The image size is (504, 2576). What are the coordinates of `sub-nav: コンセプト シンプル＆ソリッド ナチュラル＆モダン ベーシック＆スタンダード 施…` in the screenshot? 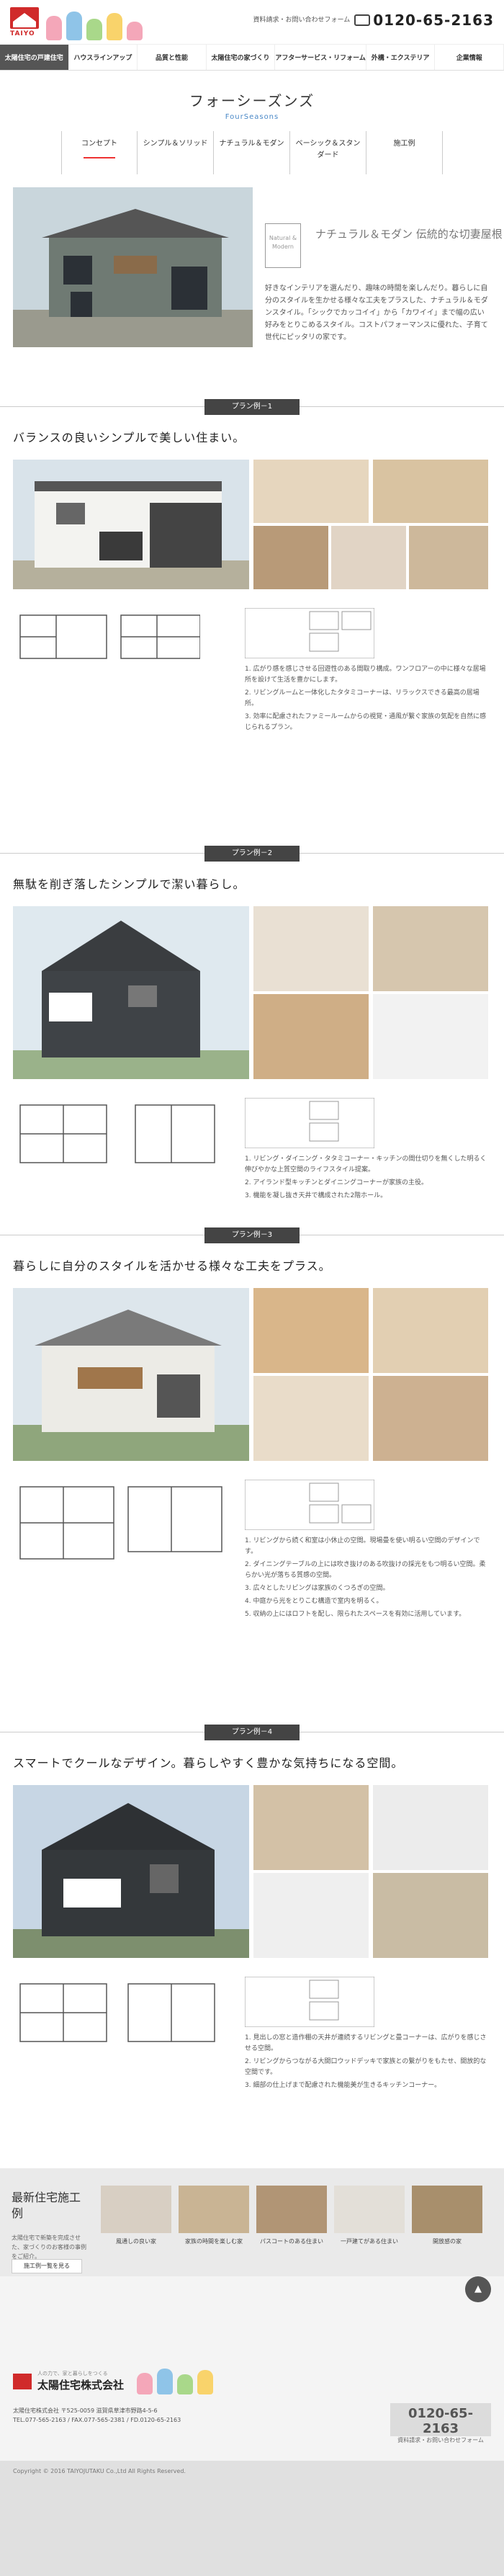 It's located at (252, 152).